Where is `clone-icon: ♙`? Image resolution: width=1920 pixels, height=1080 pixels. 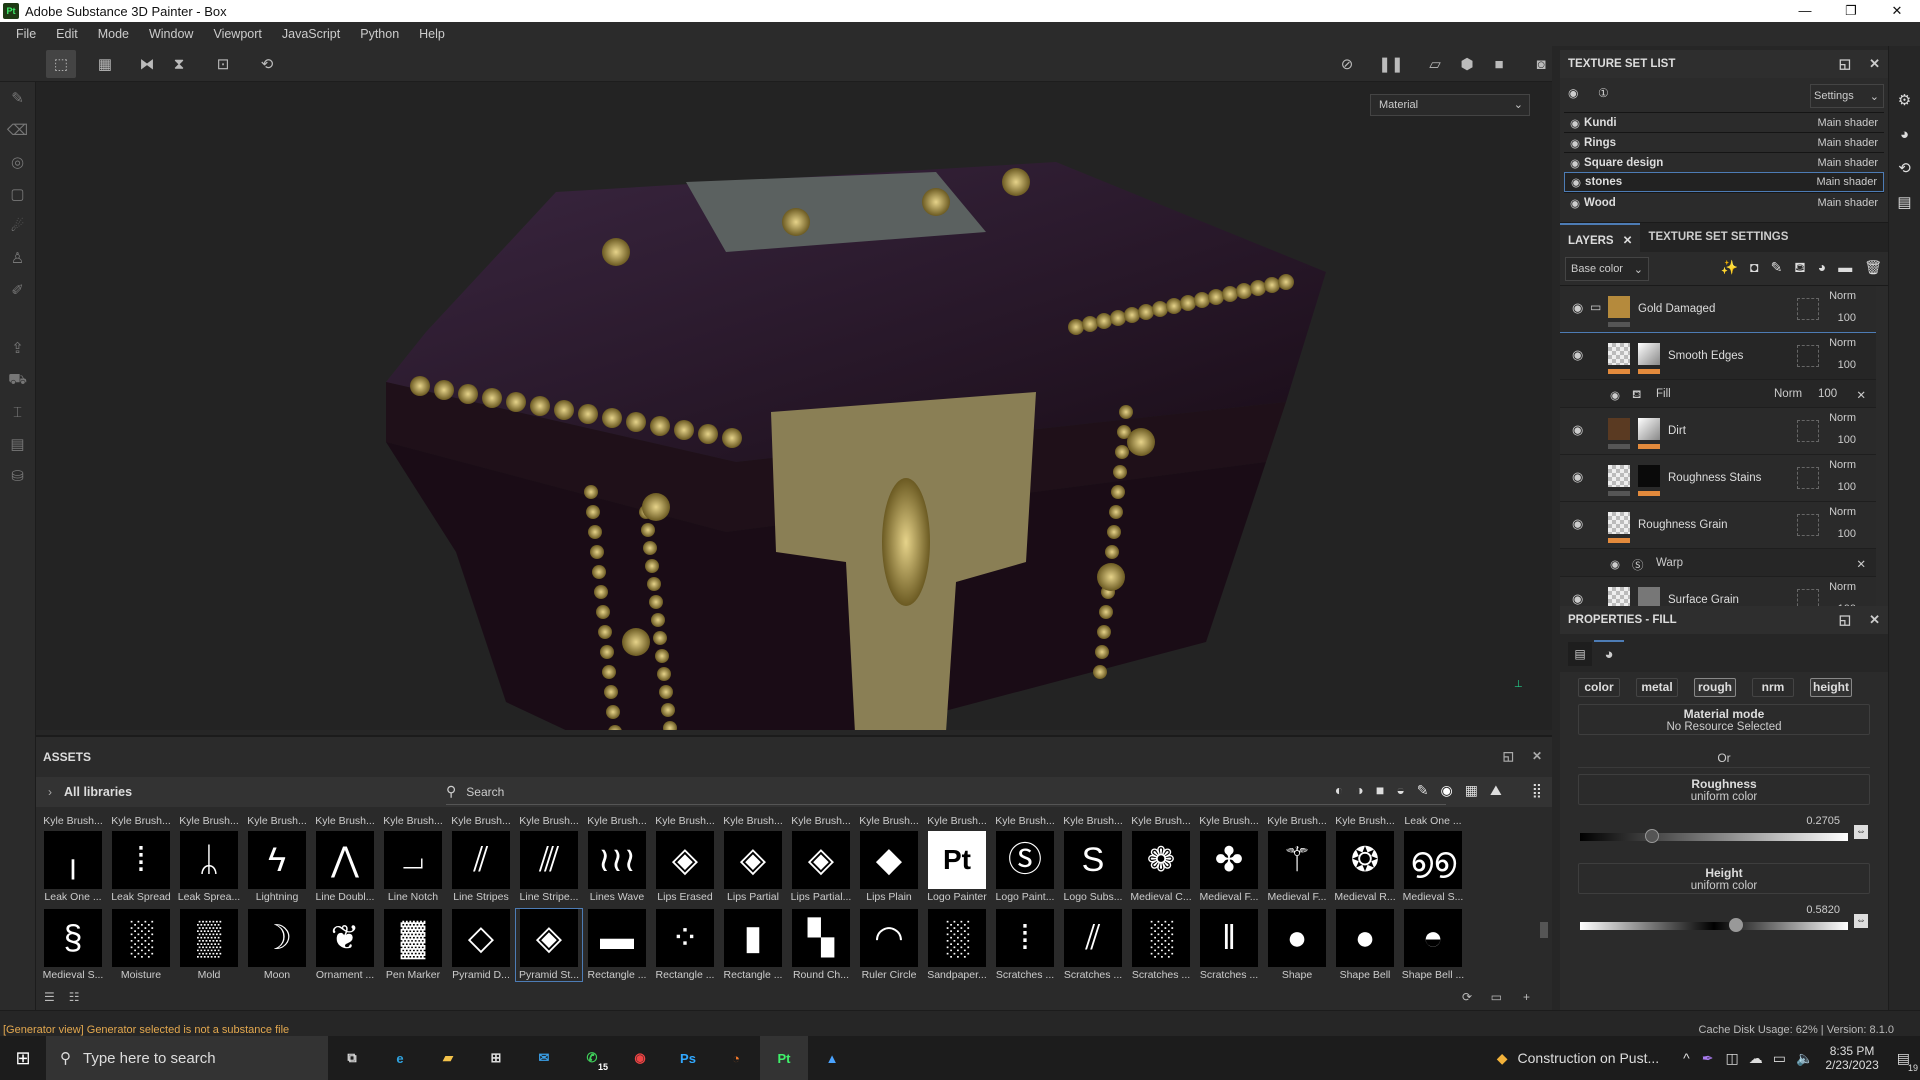
clone-icon: ♙ is located at coordinates (17, 258).